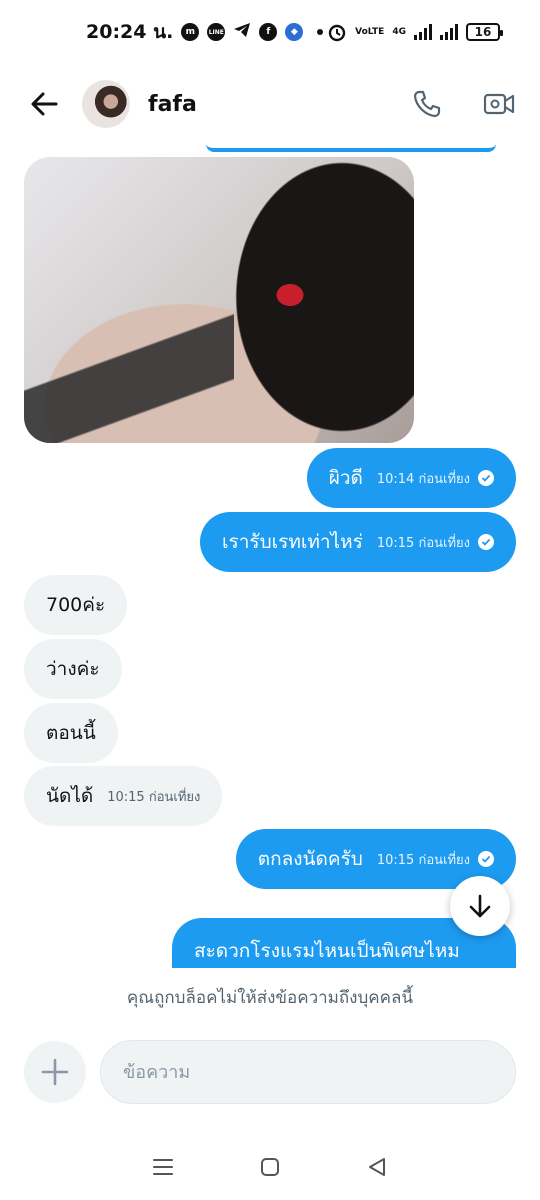  Describe the element at coordinates (337, 33) in the screenshot. I see `alarm-icon` at that location.